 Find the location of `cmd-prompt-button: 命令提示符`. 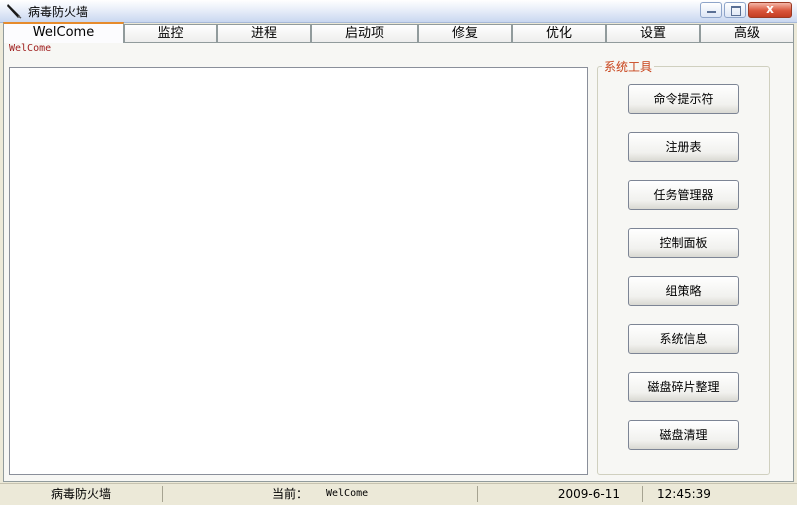

cmd-prompt-button: 命令提示符 is located at coordinates (683, 99).